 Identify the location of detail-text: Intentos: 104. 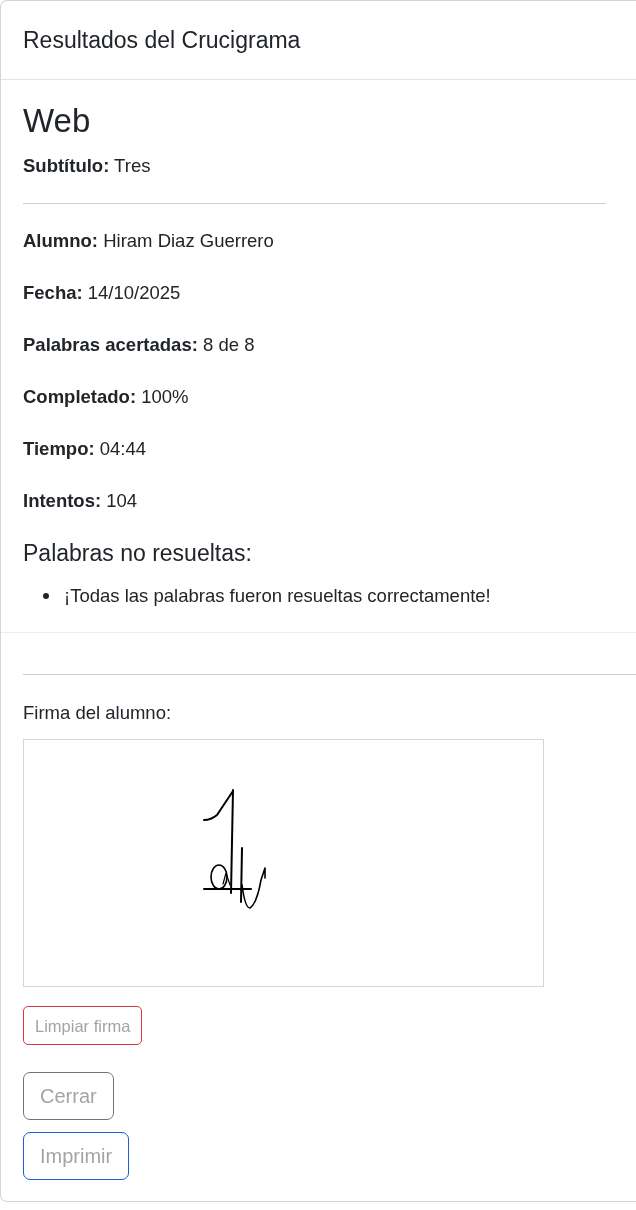
(80, 501).